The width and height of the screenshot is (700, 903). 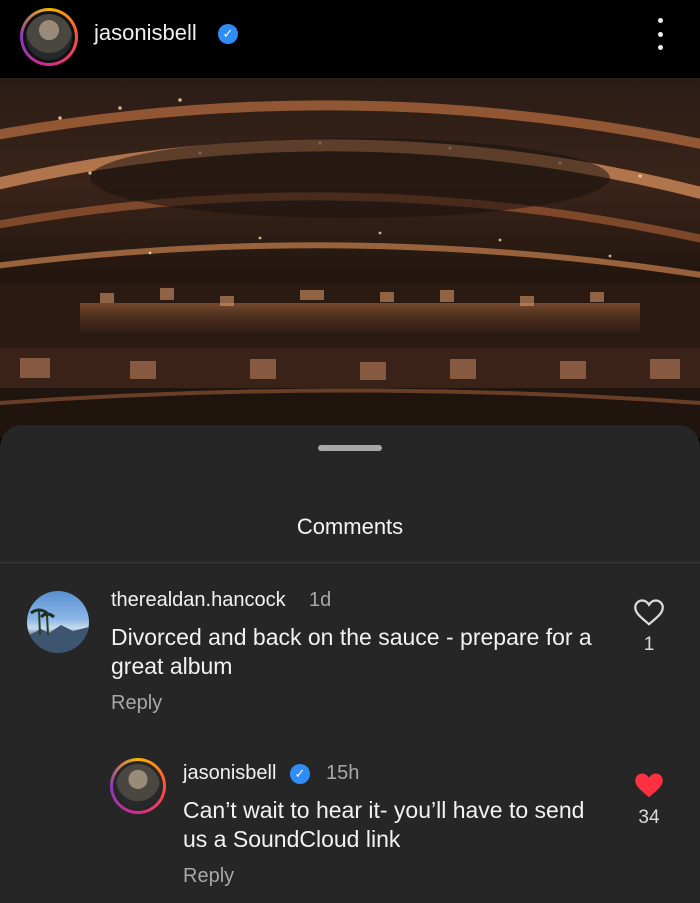 I want to click on reply-text-line-2: us a SoundCloud link, so click(x=292, y=839).